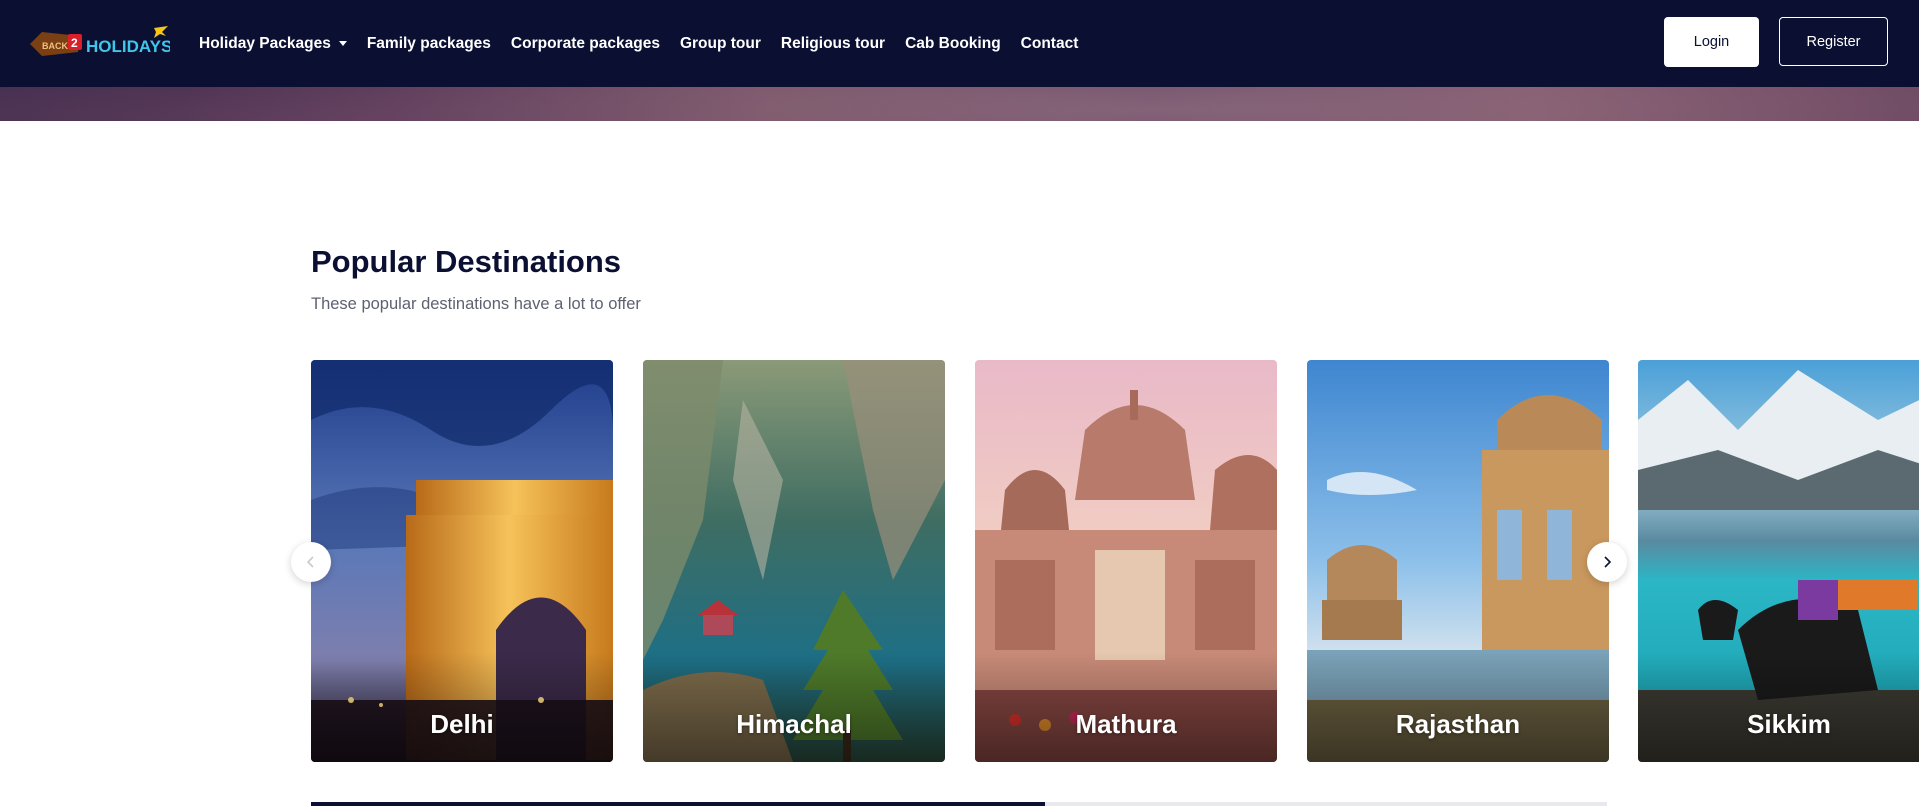  I want to click on nav-contact: Contact, so click(1050, 44).